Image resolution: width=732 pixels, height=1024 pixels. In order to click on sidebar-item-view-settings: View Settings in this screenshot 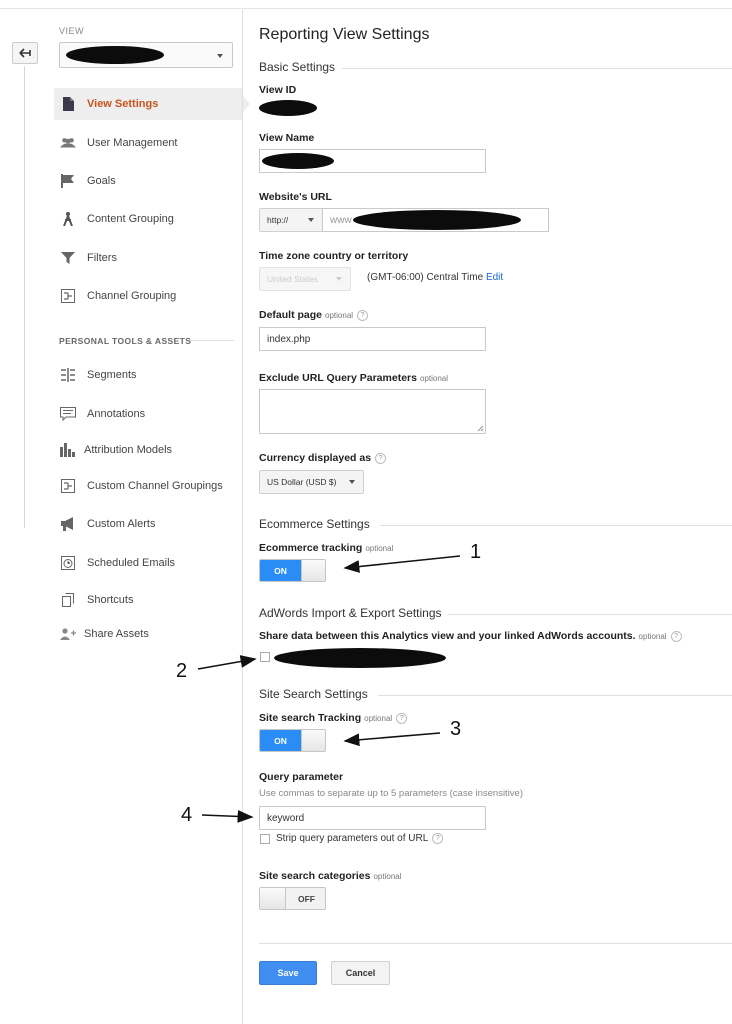, I will do `click(152, 104)`.